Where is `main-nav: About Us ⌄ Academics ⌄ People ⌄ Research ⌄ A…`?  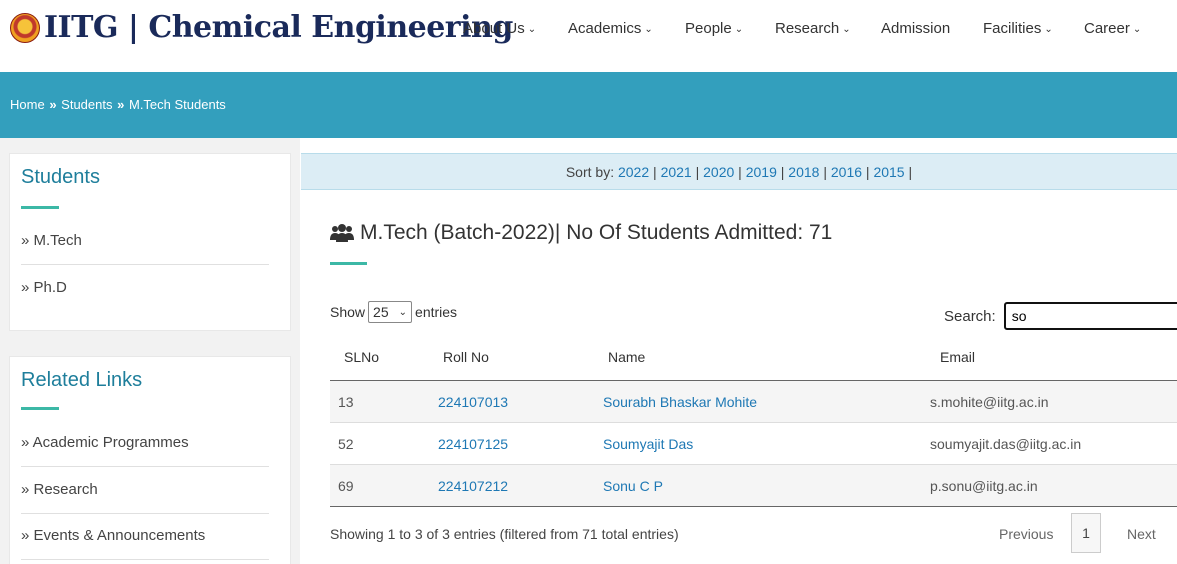
main-nav: About Us ⌄ Academics ⌄ People ⌄ Research ⌄ A… is located at coordinates (588, 32).